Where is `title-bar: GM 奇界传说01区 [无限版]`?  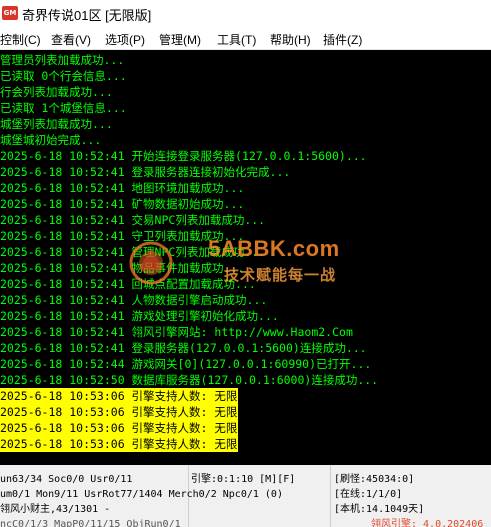
title-bar: GM 奇界传说01区 [无限版] is located at coordinates (245, 13).